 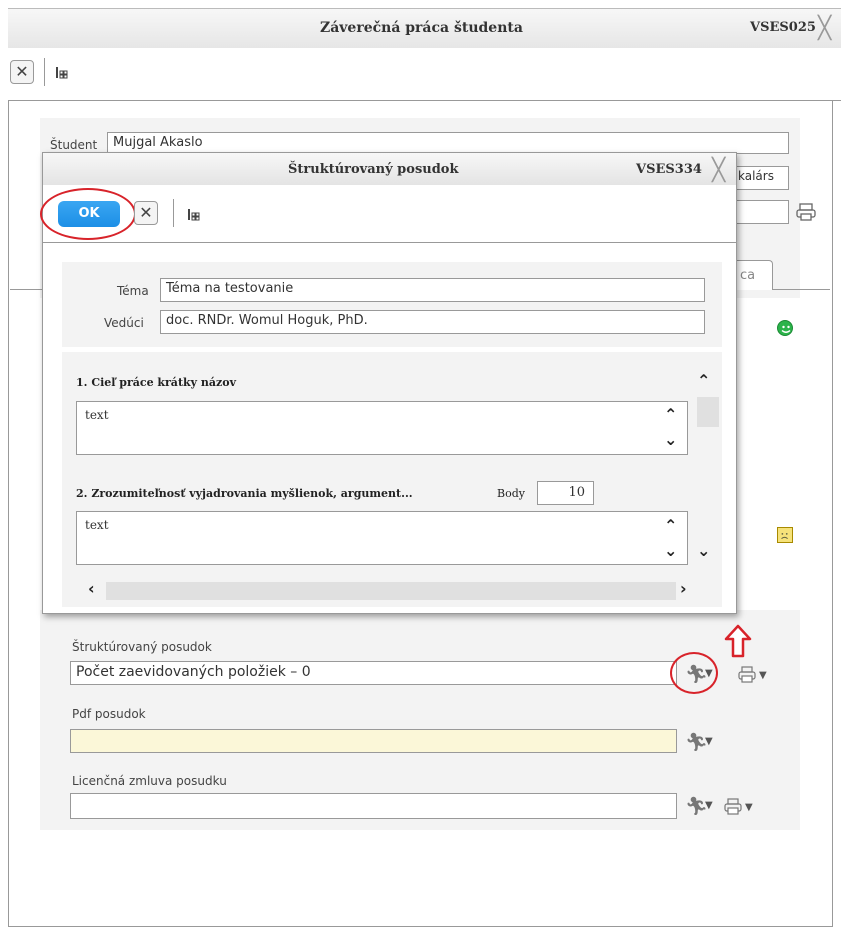 I want to click on veduci-label: Vedúci, so click(x=124, y=323).